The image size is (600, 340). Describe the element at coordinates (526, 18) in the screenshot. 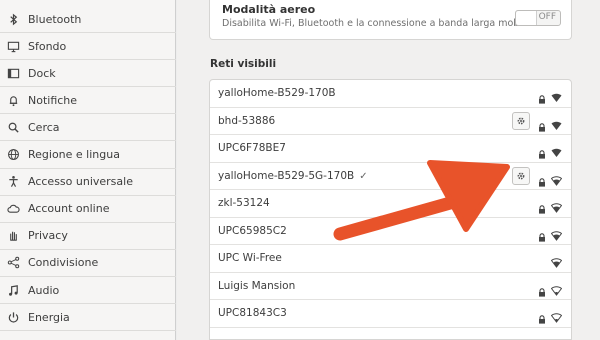

I see `toggle-knob` at that location.